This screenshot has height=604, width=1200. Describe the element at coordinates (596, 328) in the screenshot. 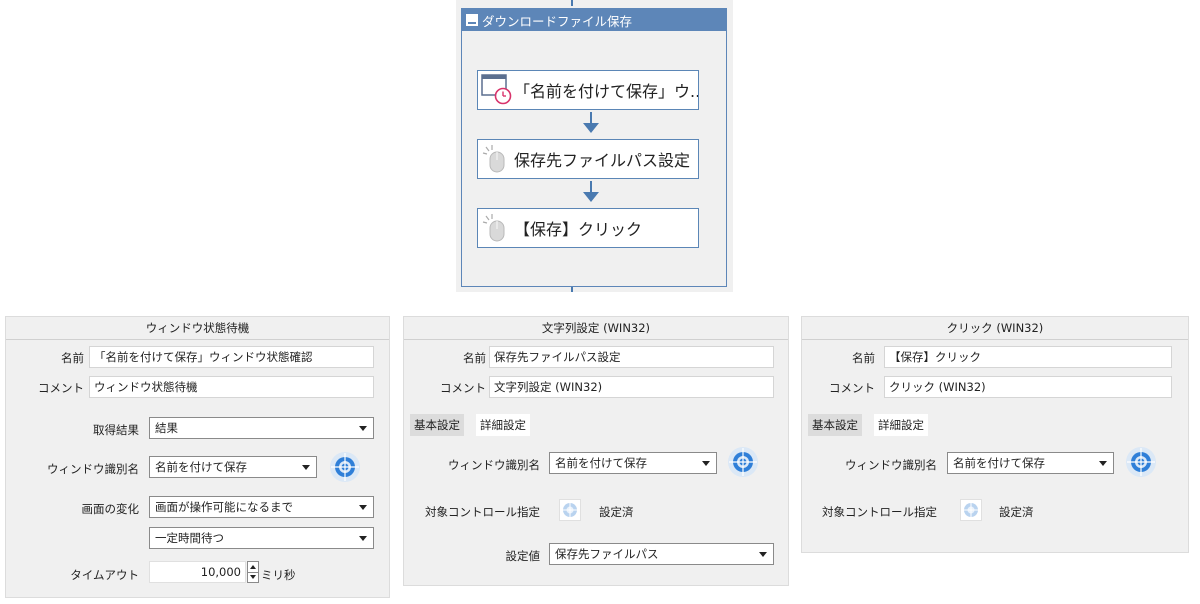

I see `panel-title: 文字列設定 (WIN32)` at that location.